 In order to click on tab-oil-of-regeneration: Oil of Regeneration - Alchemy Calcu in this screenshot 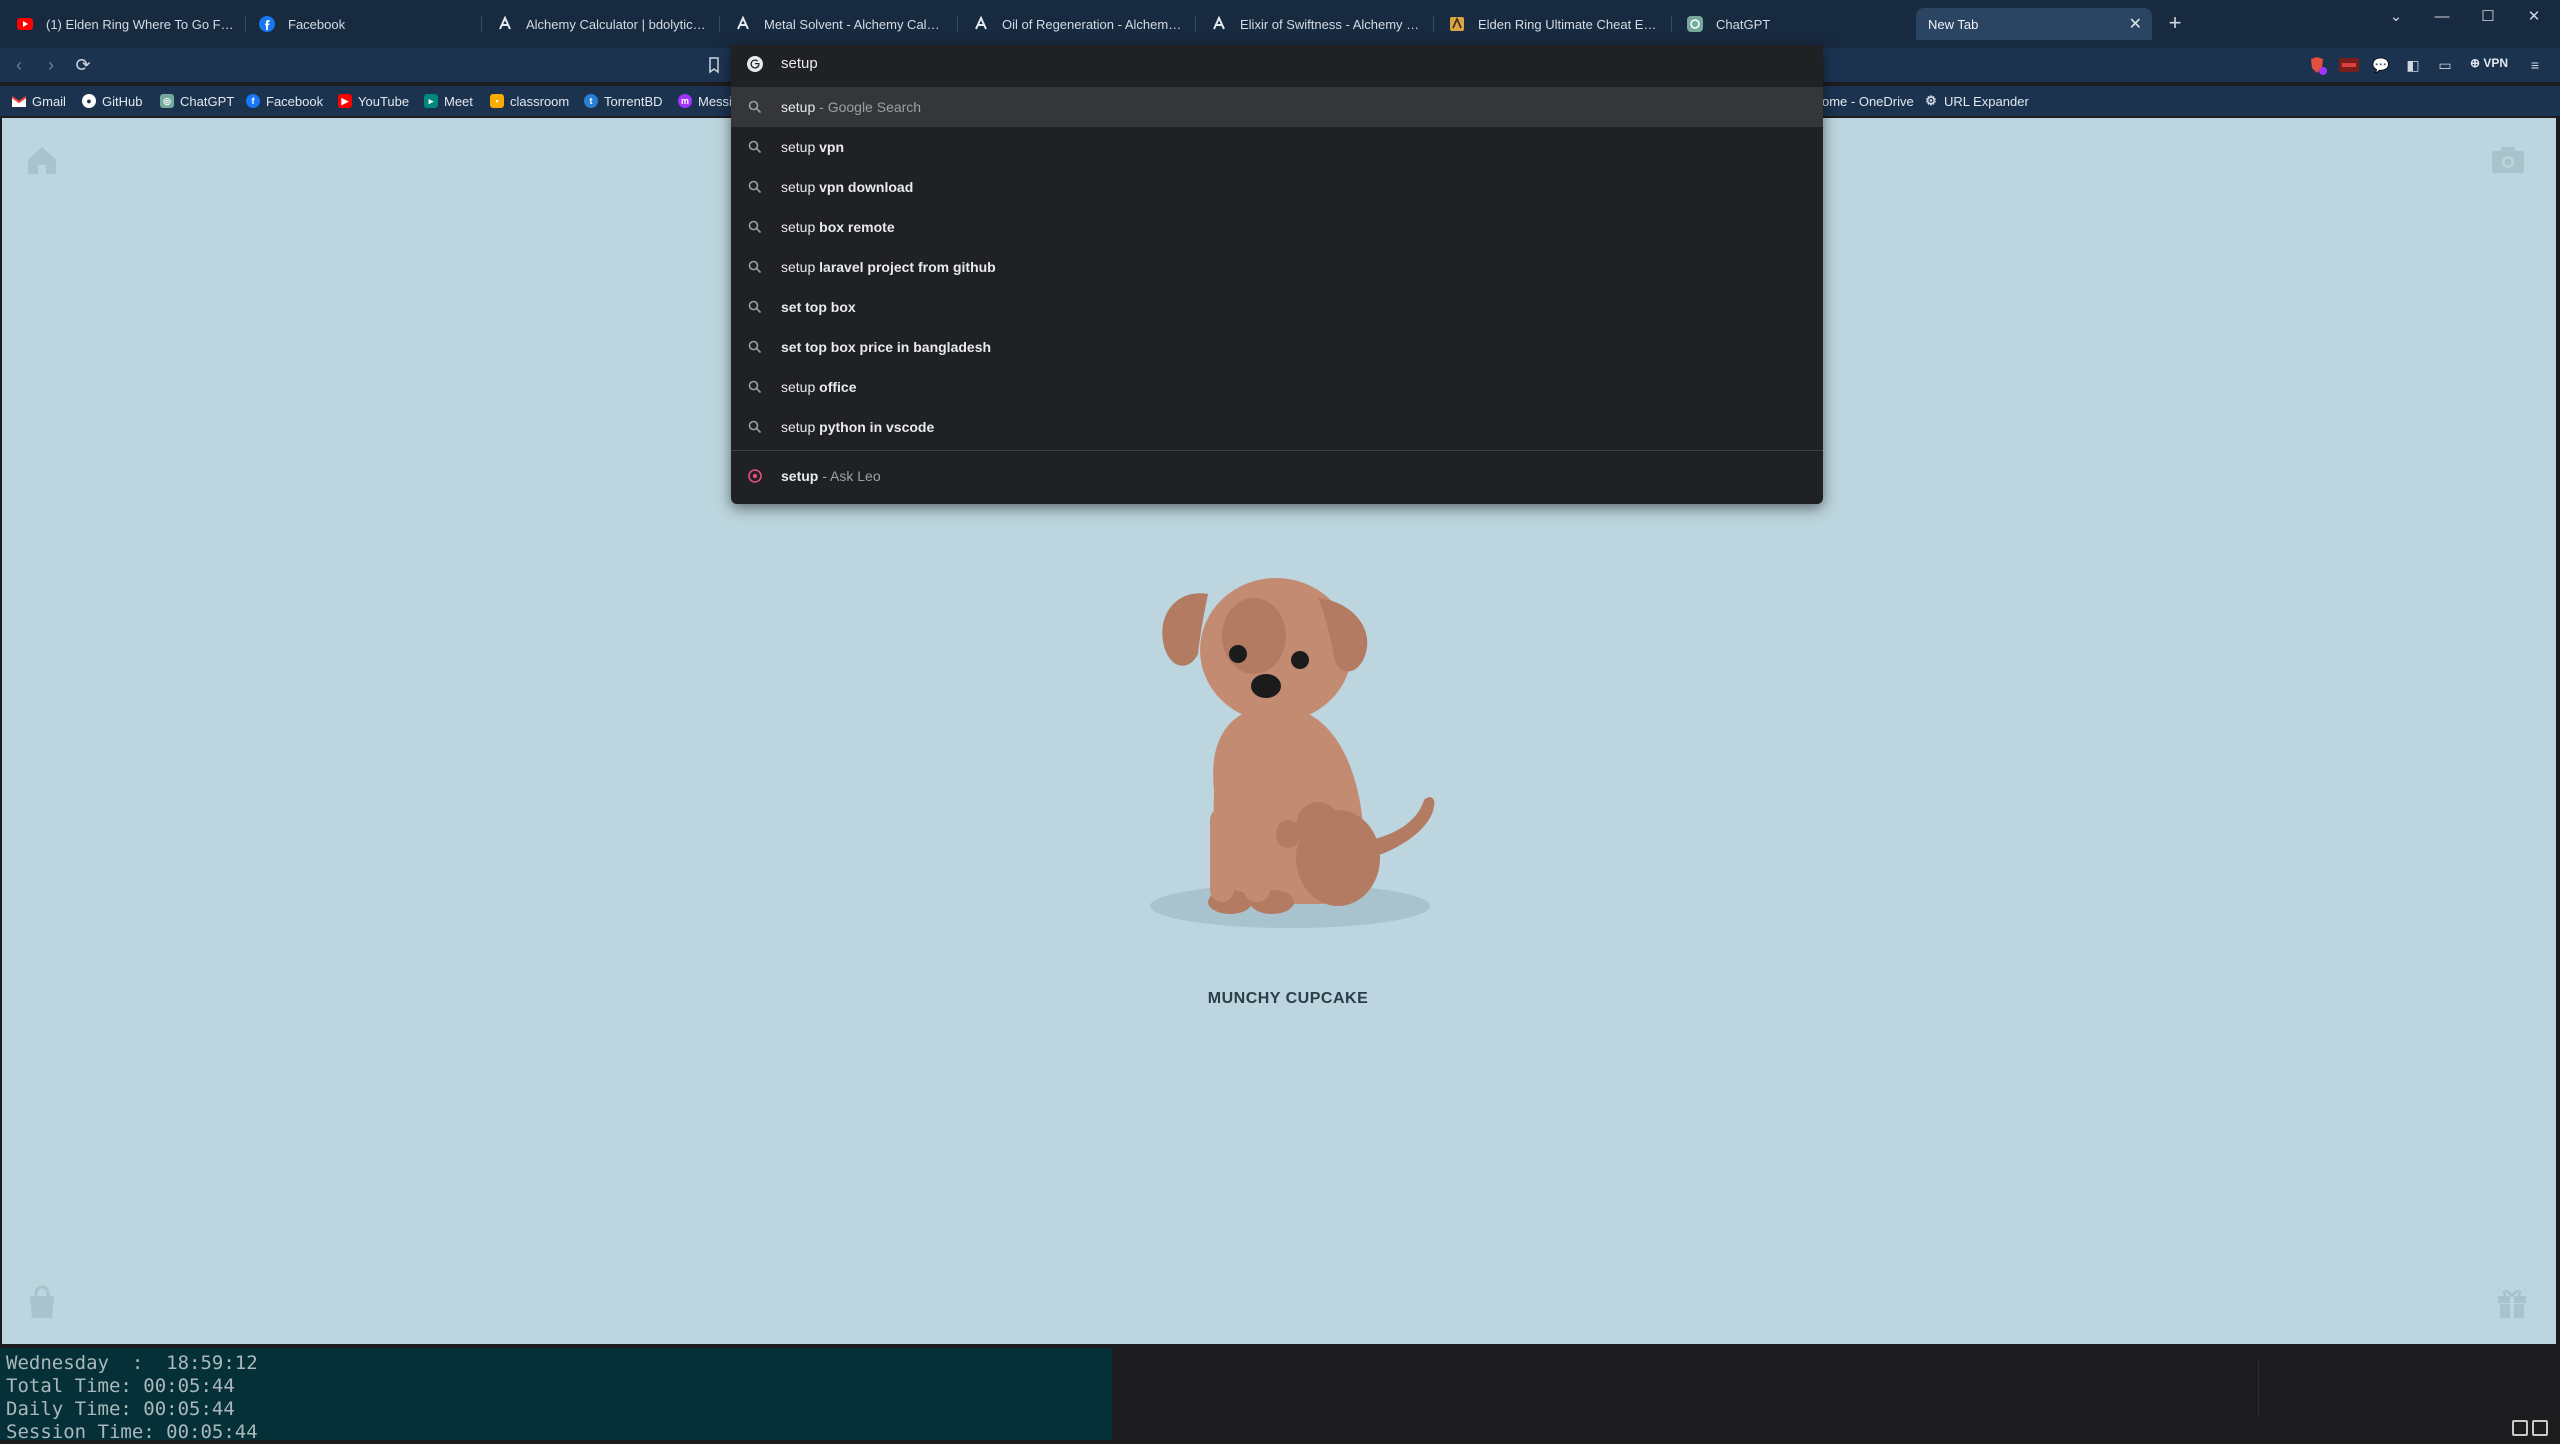, I will do `click(1078, 24)`.